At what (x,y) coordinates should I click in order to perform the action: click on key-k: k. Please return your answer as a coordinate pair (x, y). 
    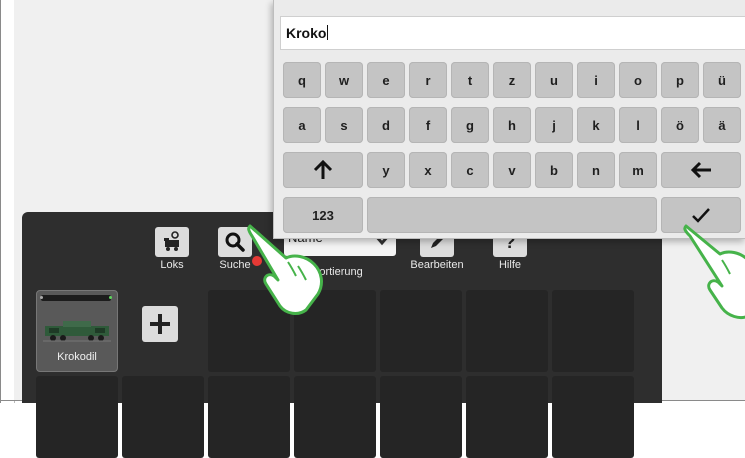
    Looking at the image, I should click on (596, 125).